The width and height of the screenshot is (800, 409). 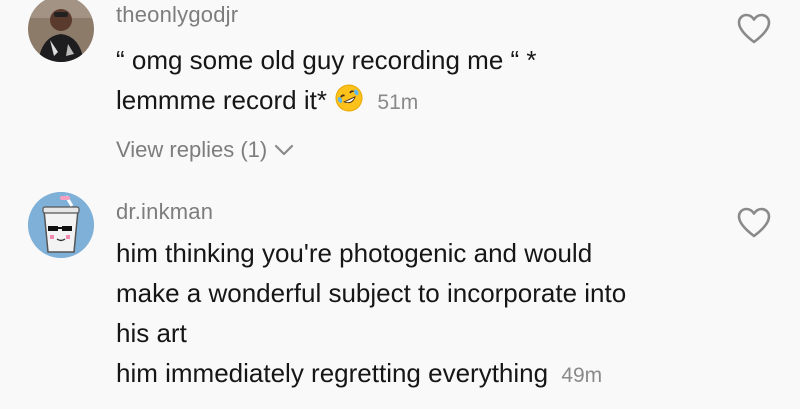 I want to click on view-replies-label: View replies (1), so click(x=192, y=149).